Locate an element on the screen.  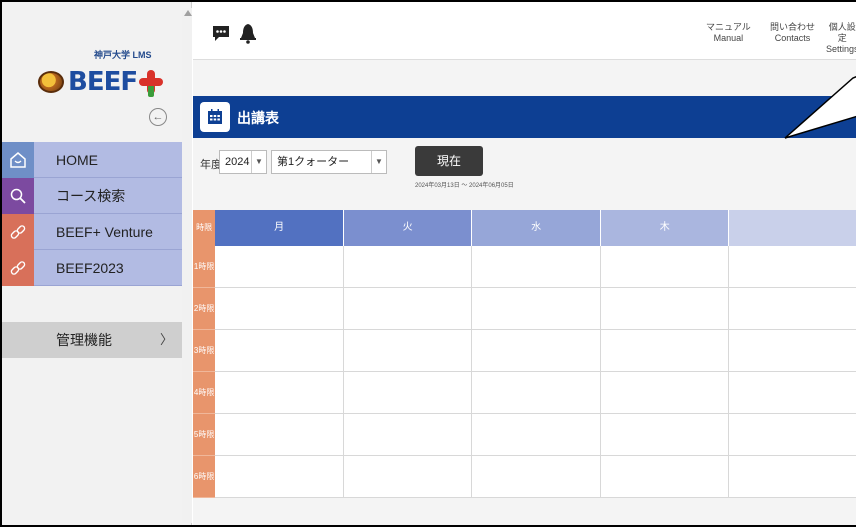
manual-label-ja: マニュアル is located at coordinates (728, 27).